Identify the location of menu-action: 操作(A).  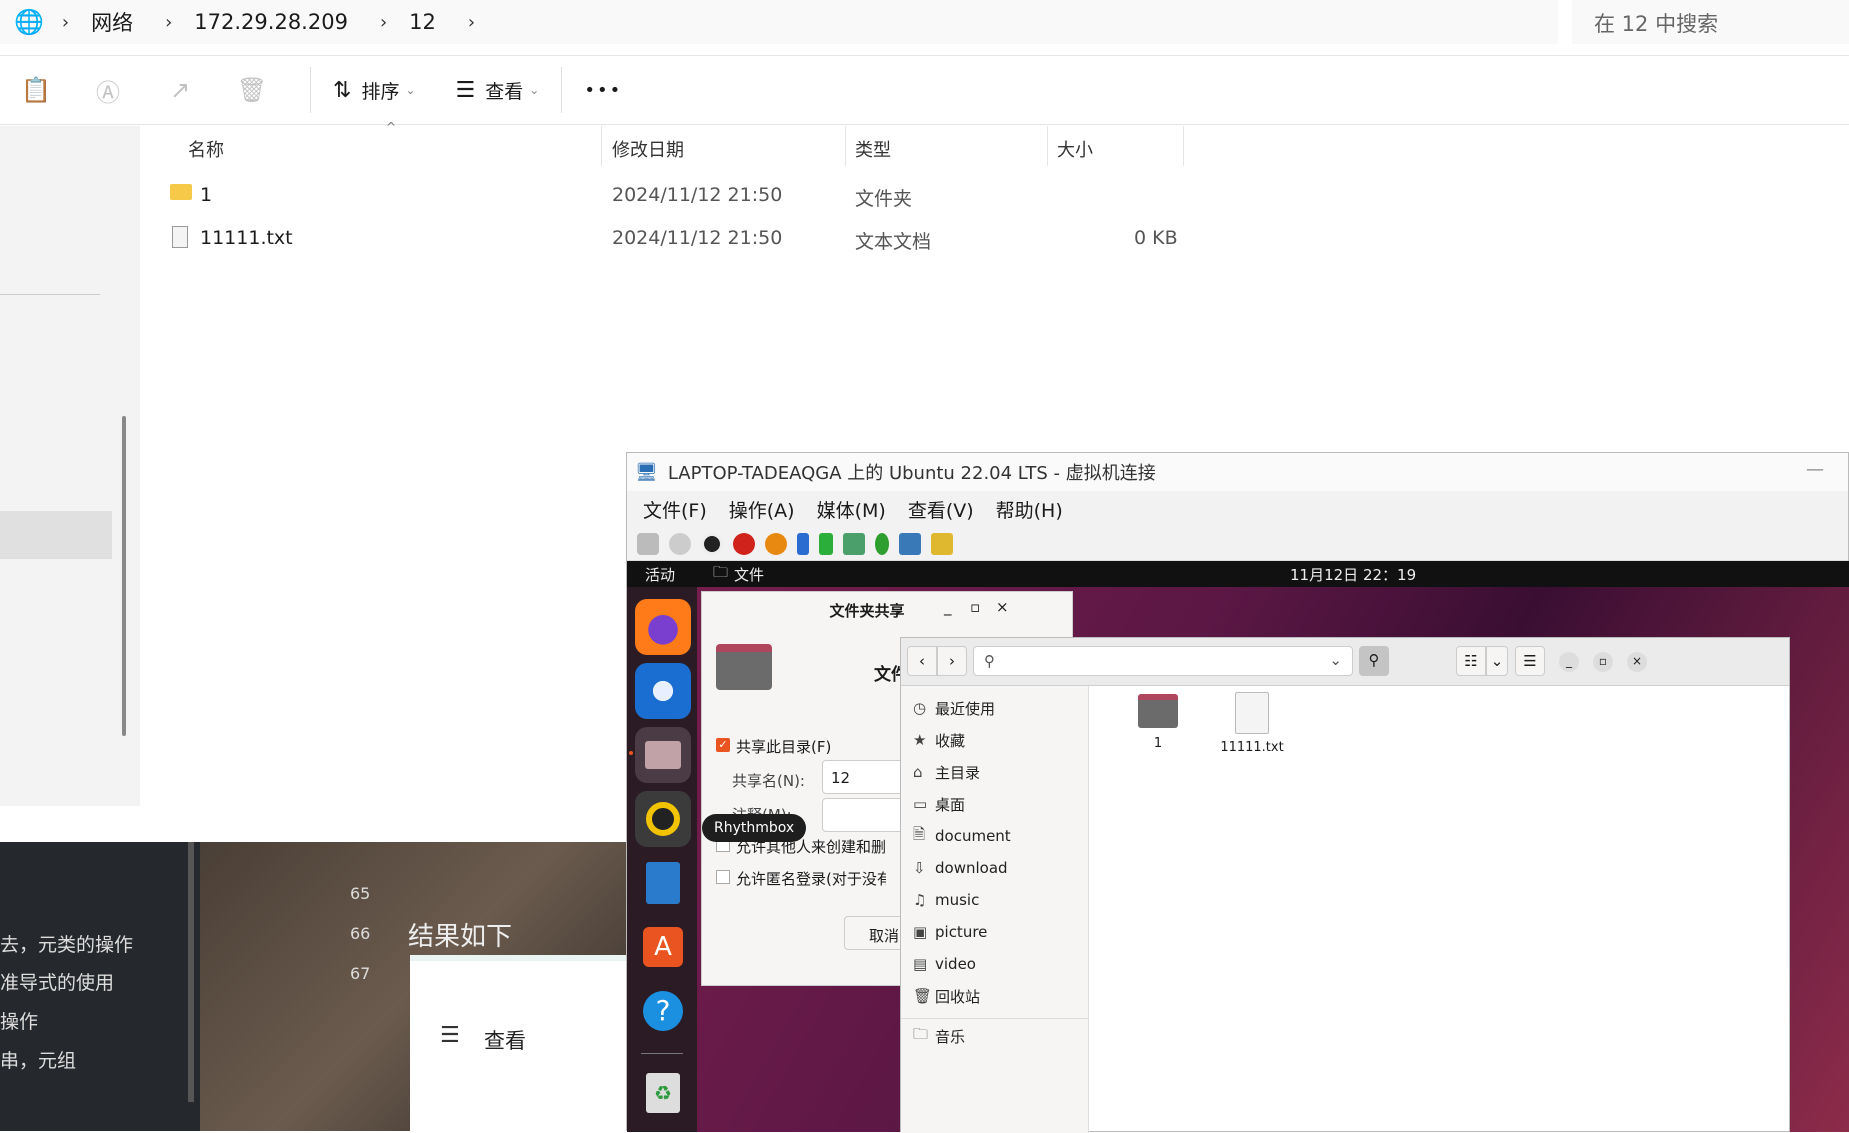
(762, 509).